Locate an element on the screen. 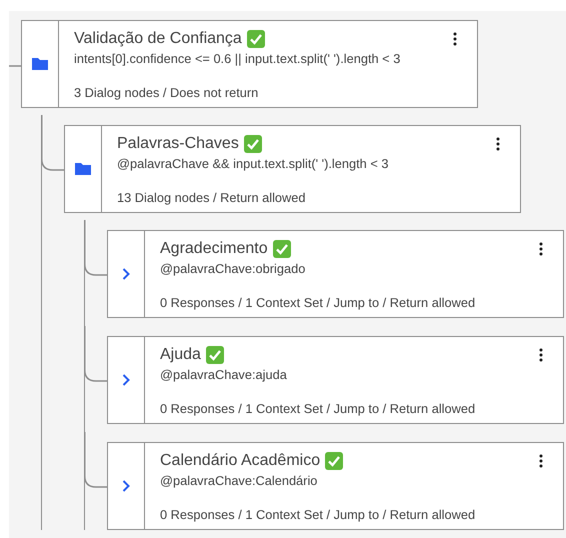 This screenshot has width=566, height=538. dialog-node-card: Agradecimento @palavraChave:obrigado 0 Responses / 1 Context Set / Jump to / Return allowed is located at coordinates (335, 274).